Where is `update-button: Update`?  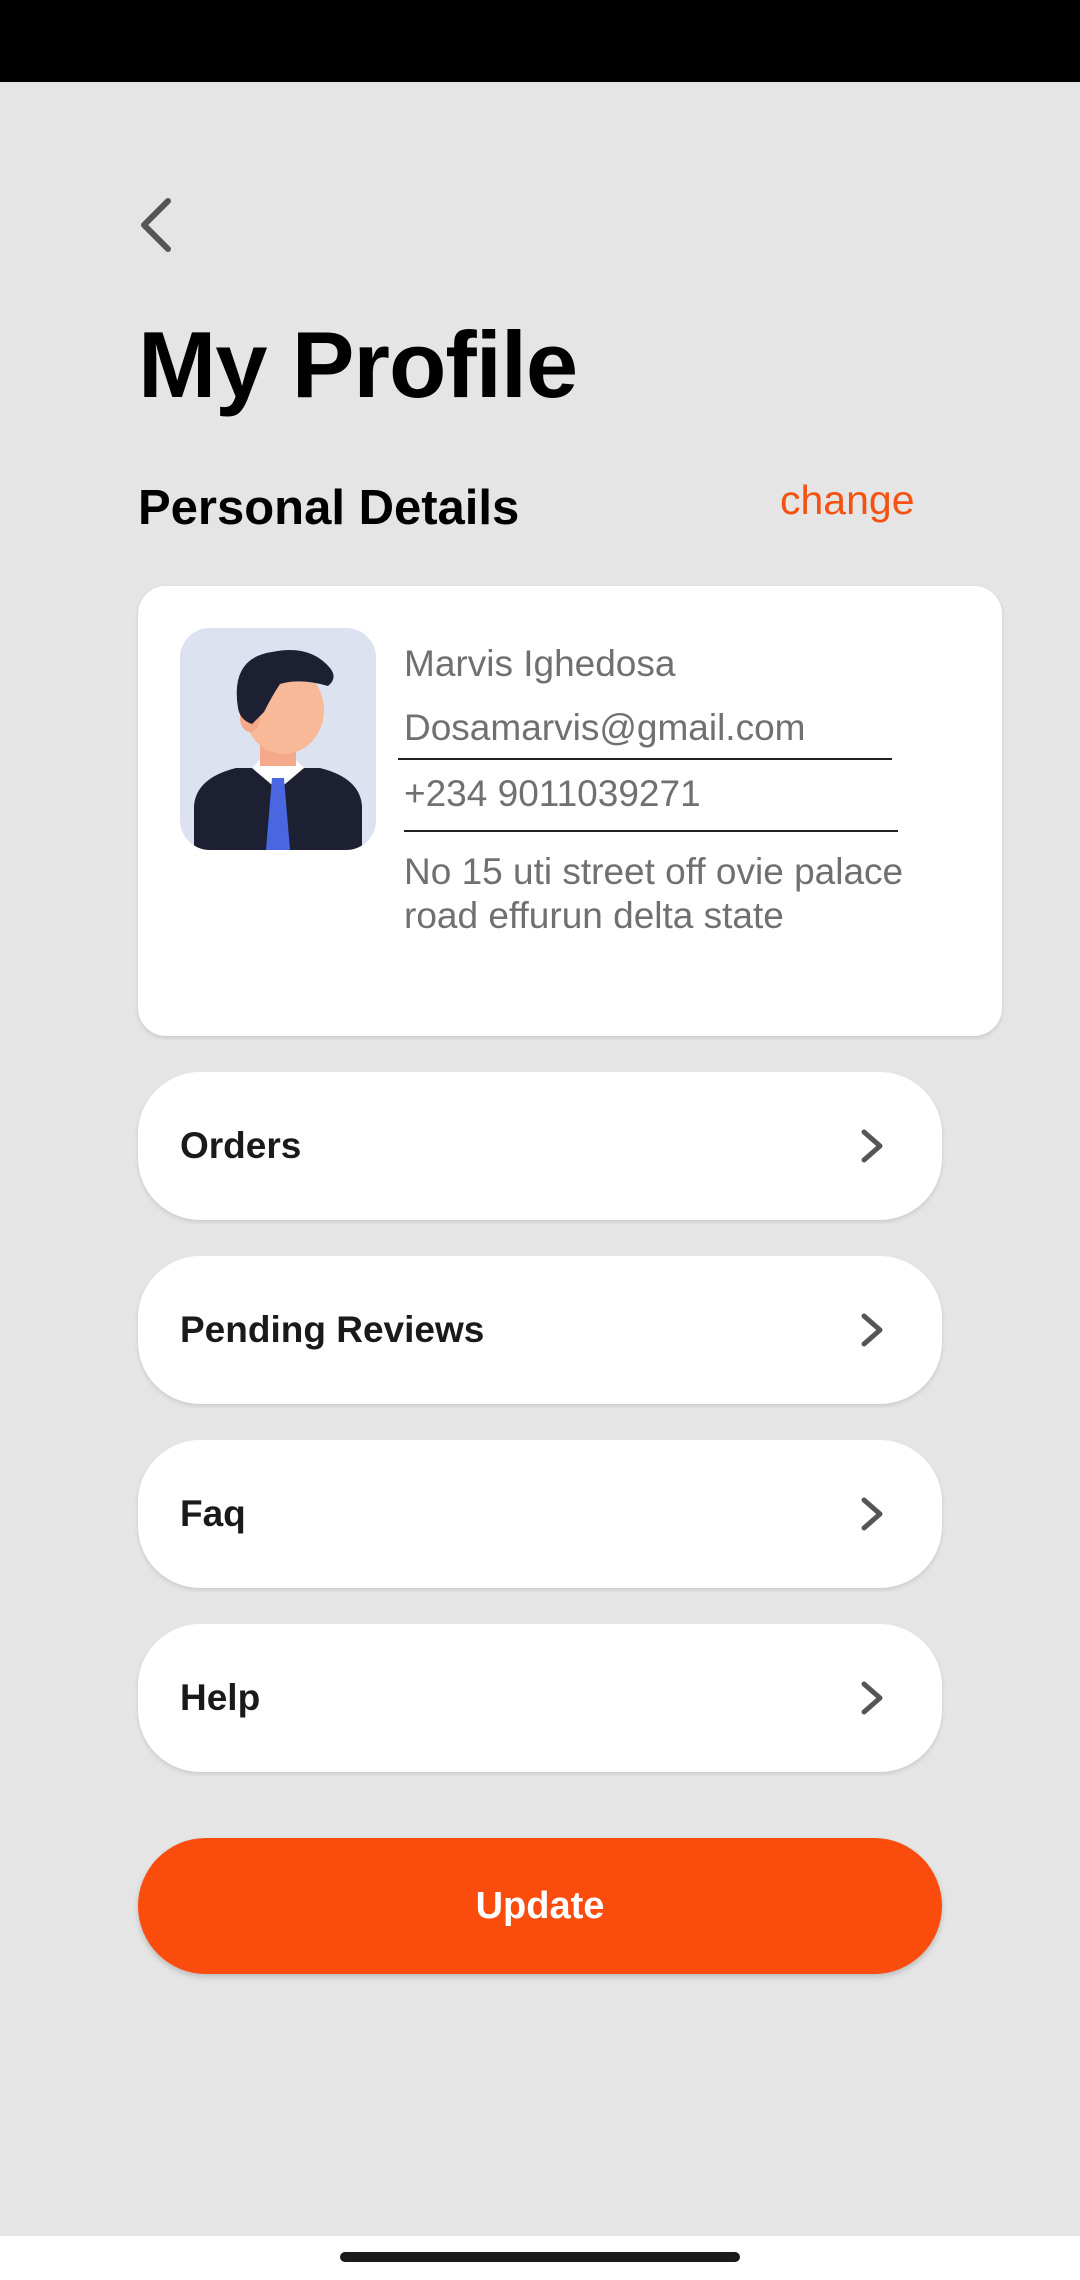
update-button: Update is located at coordinates (540, 1906).